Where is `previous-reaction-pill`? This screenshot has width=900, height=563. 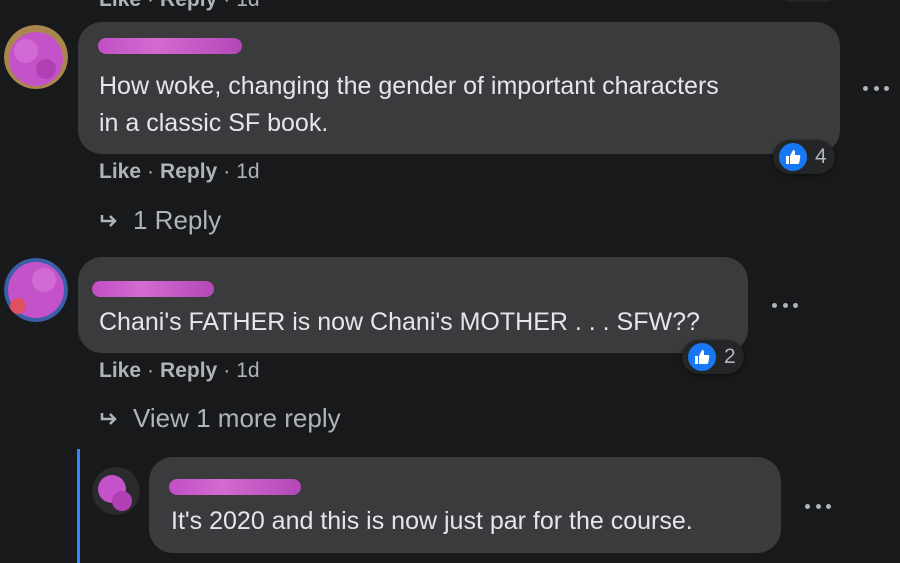 previous-reaction-pill is located at coordinates (808, 1).